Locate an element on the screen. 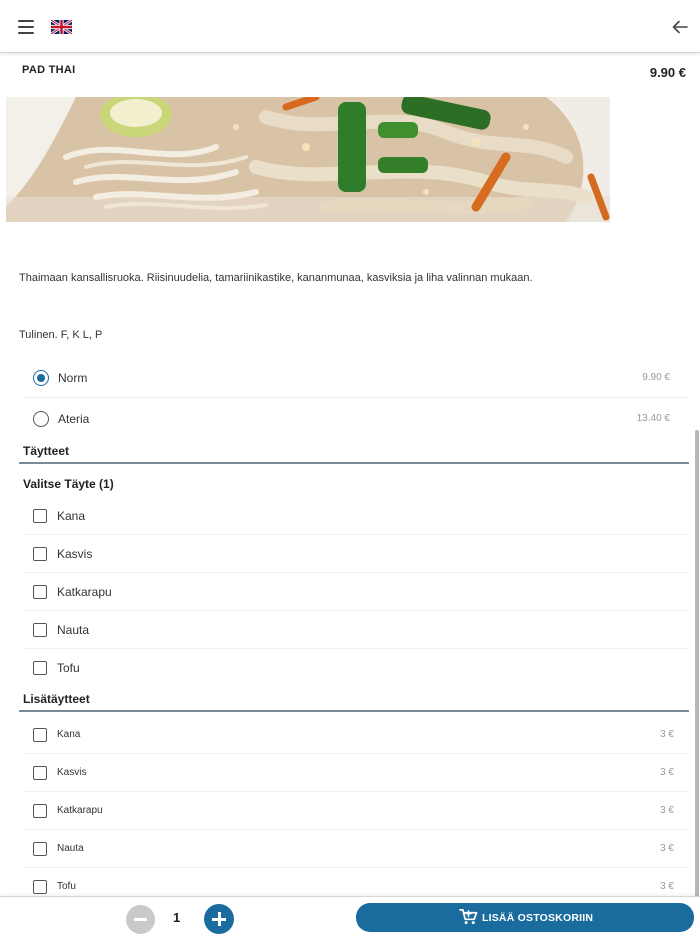 The width and height of the screenshot is (700, 934). extra-label: Kana is located at coordinates (69, 734).